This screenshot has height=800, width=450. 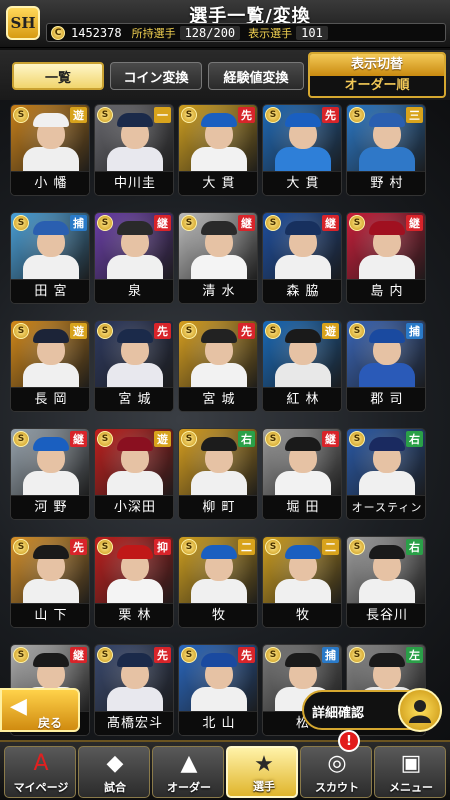 I want to click on nav-scout: ◎ スカウト, so click(x=336, y=772).